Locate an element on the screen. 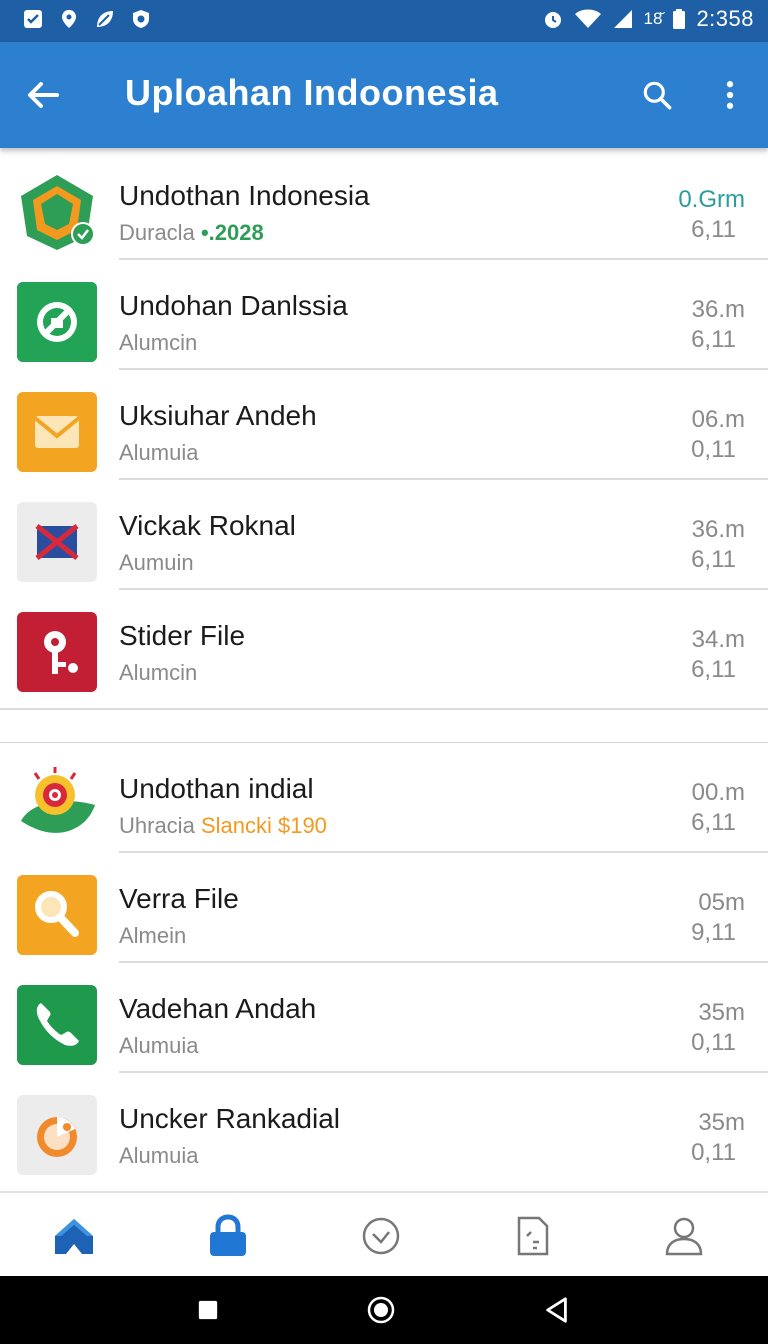 This screenshot has width=768, height=1344. app-size: 0.Grm is located at coordinates (711, 199).